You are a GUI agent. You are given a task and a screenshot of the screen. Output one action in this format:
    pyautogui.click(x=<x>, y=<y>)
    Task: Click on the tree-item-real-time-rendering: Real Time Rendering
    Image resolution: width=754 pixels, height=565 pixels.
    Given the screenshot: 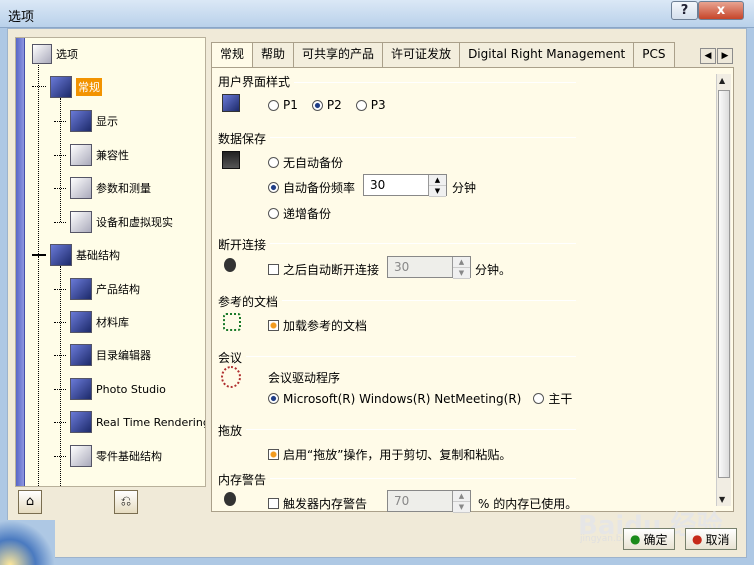 What is the action you would take?
    pyautogui.click(x=130, y=422)
    